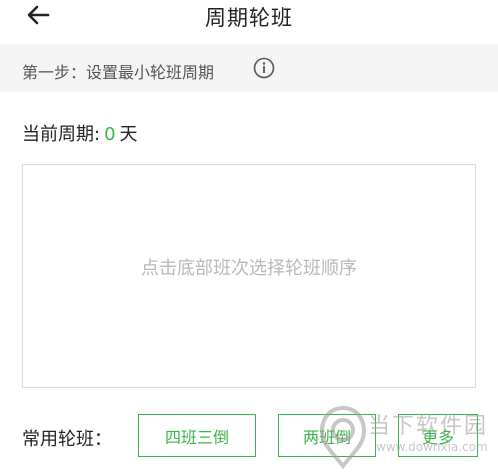 This screenshot has height=476, width=498. I want to click on more-shifts-button: 更多, so click(438, 435).